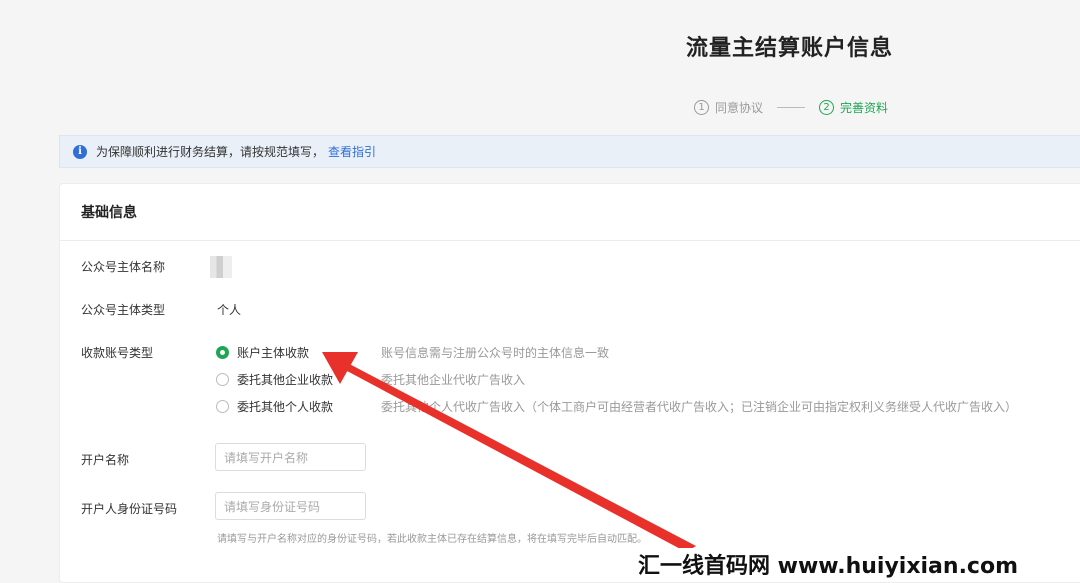 This screenshot has height=583, width=1080. What do you see at coordinates (285, 380) in the screenshot?
I see `radio-label-company: 委托其他企业收款` at bounding box center [285, 380].